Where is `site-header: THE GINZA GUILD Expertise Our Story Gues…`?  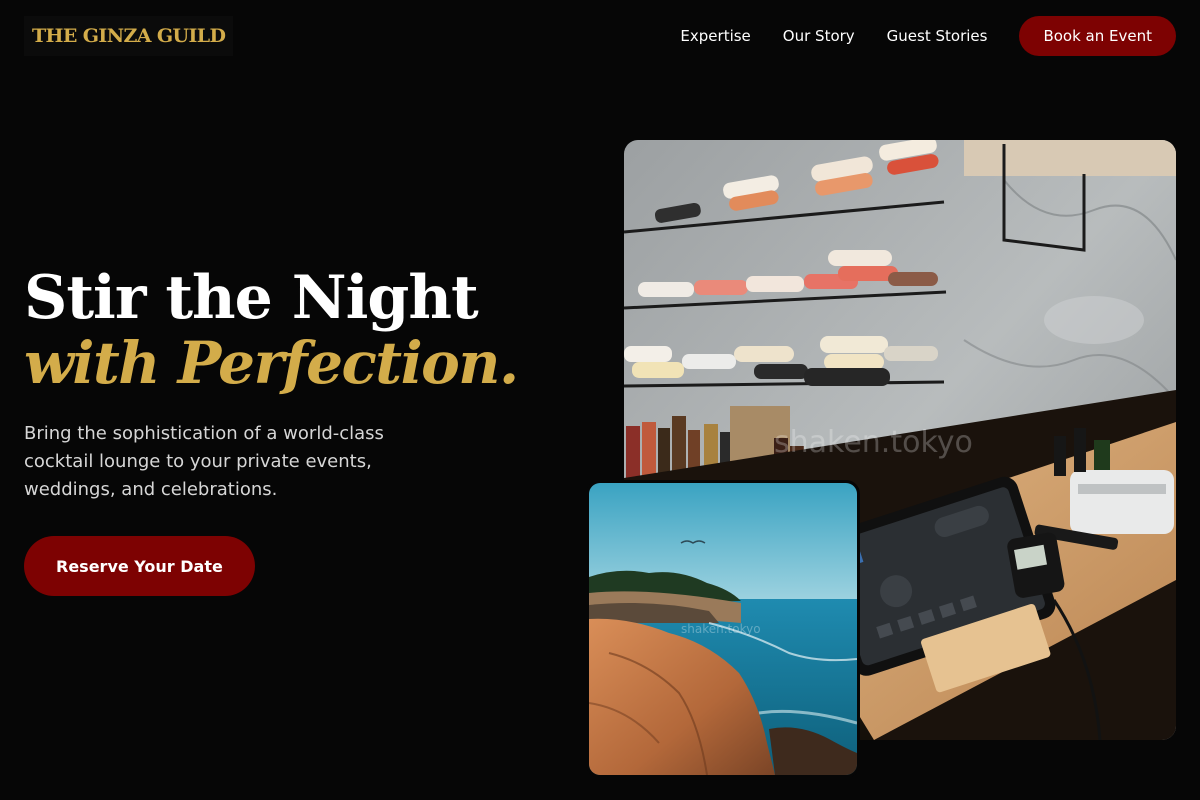 site-header: THE GINZA GUILD Expertise Our Story Gues… is located at coordinates (600, 36).